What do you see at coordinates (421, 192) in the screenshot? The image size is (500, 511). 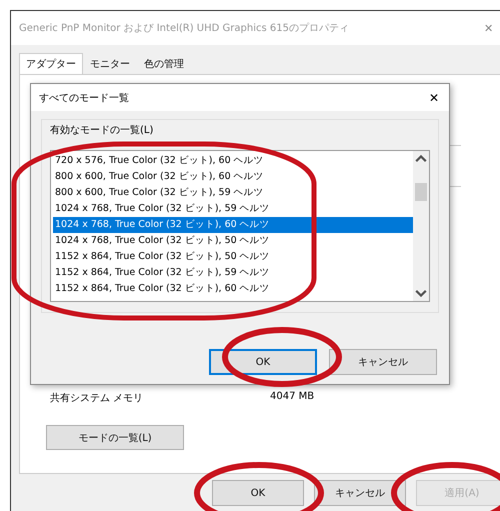 I see `scroll-thumb` at bounding box center [421, 192].